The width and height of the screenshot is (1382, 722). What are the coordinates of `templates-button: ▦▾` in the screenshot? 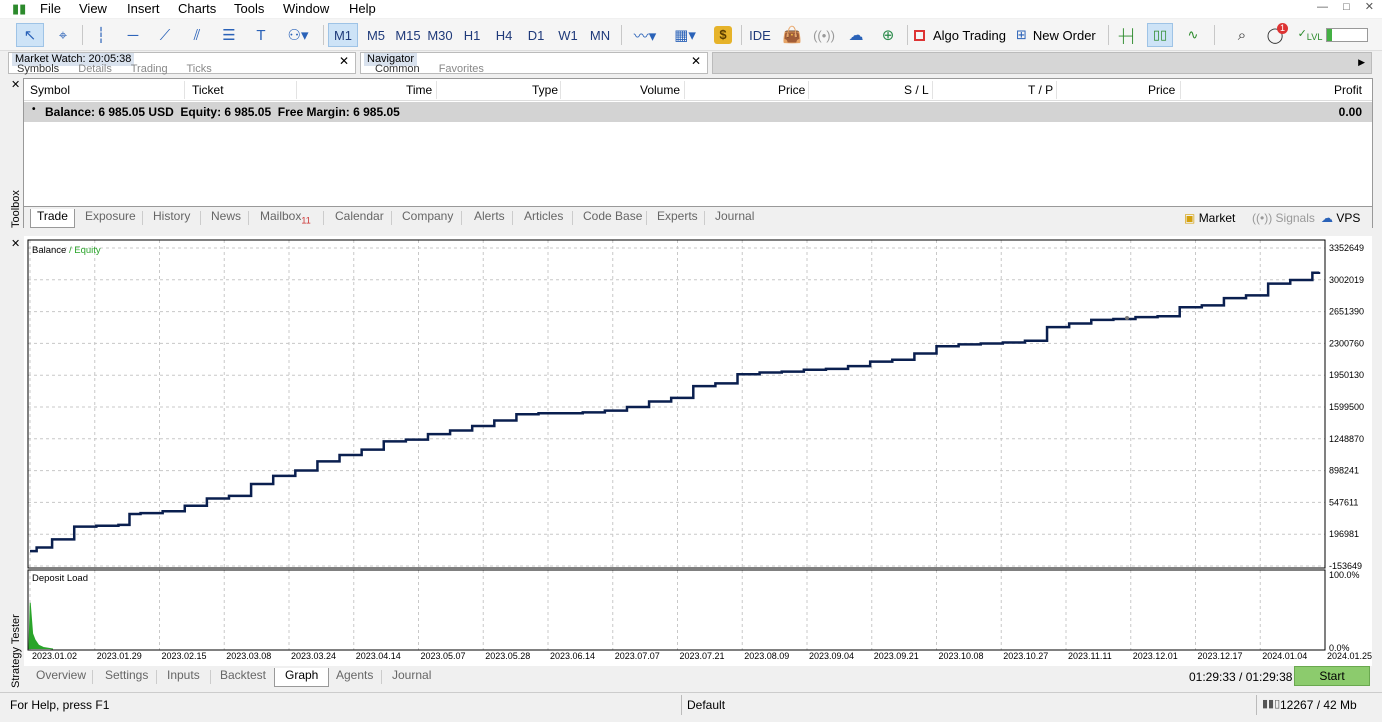 It's located at (685, 35).